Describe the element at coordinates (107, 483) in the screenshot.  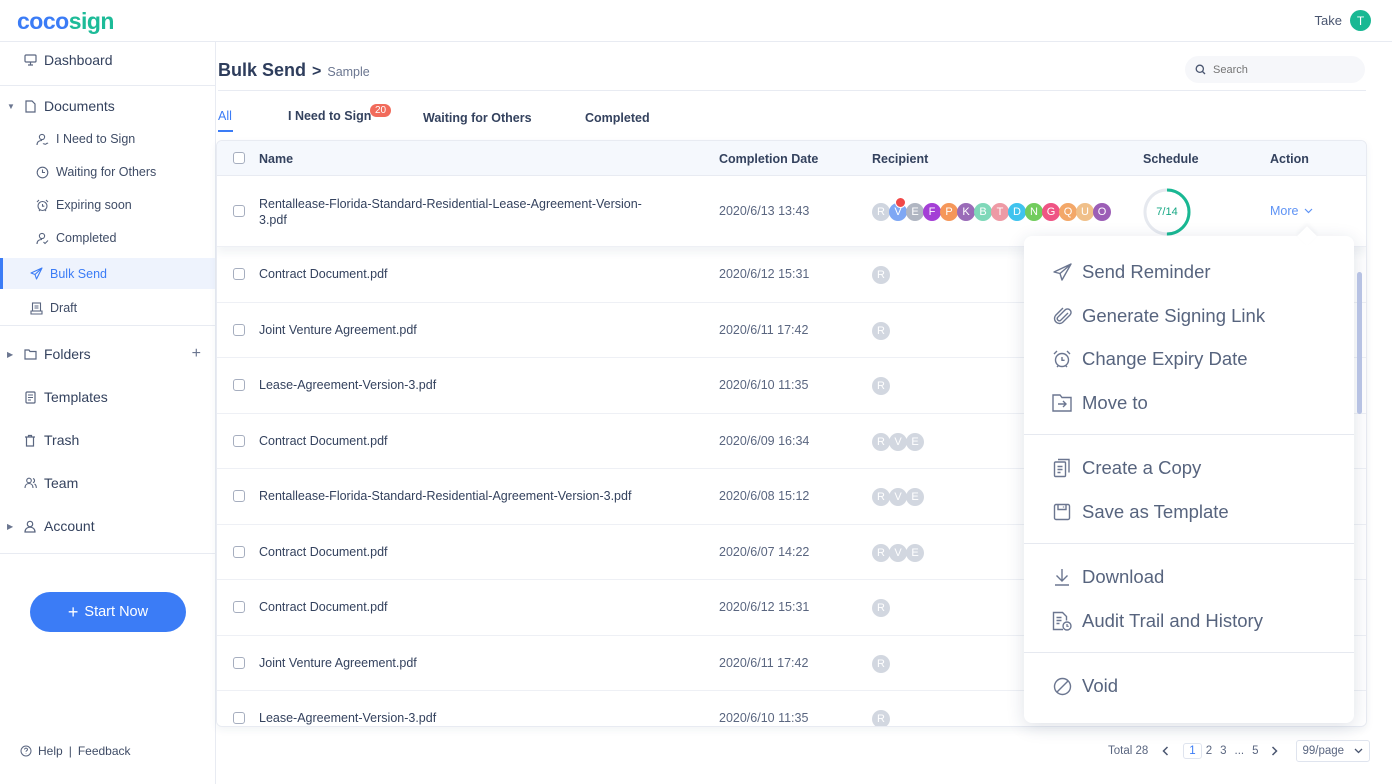
I see `sidebar-item-team: Team` at that location.